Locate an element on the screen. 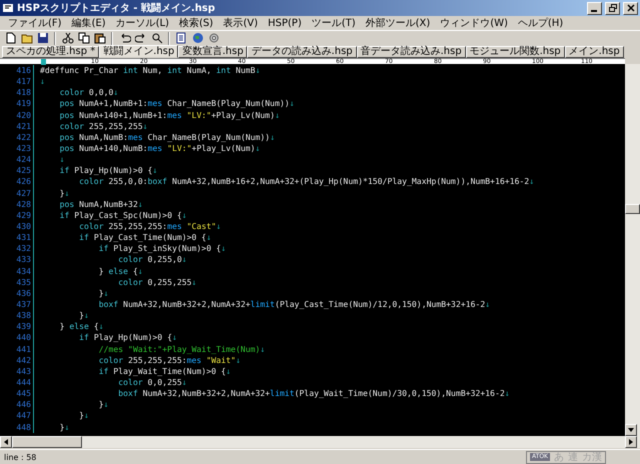 This screenshot has width=640, height=464. file-tab: モジュール関数.hsp is located at coordinates (515, 52).